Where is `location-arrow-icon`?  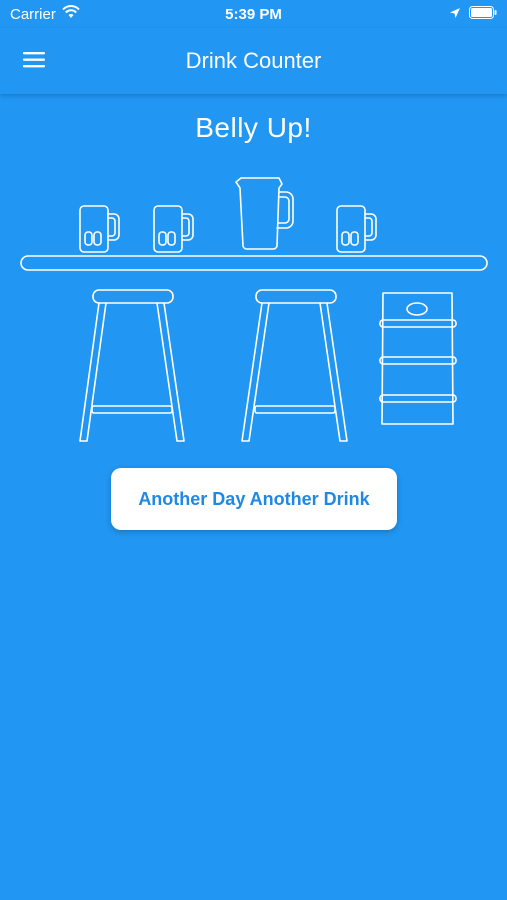
location-arrow-icon is located at coordinates (455, 14).